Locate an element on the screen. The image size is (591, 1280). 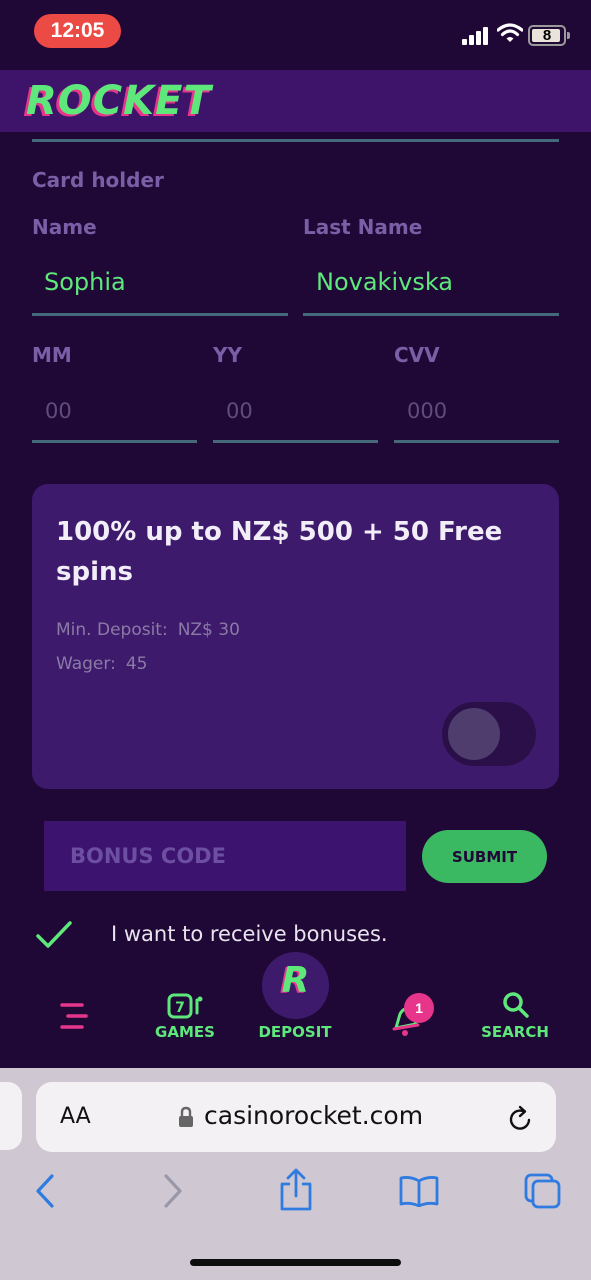
last-name-field-underline is located at coordinates (431, 314).